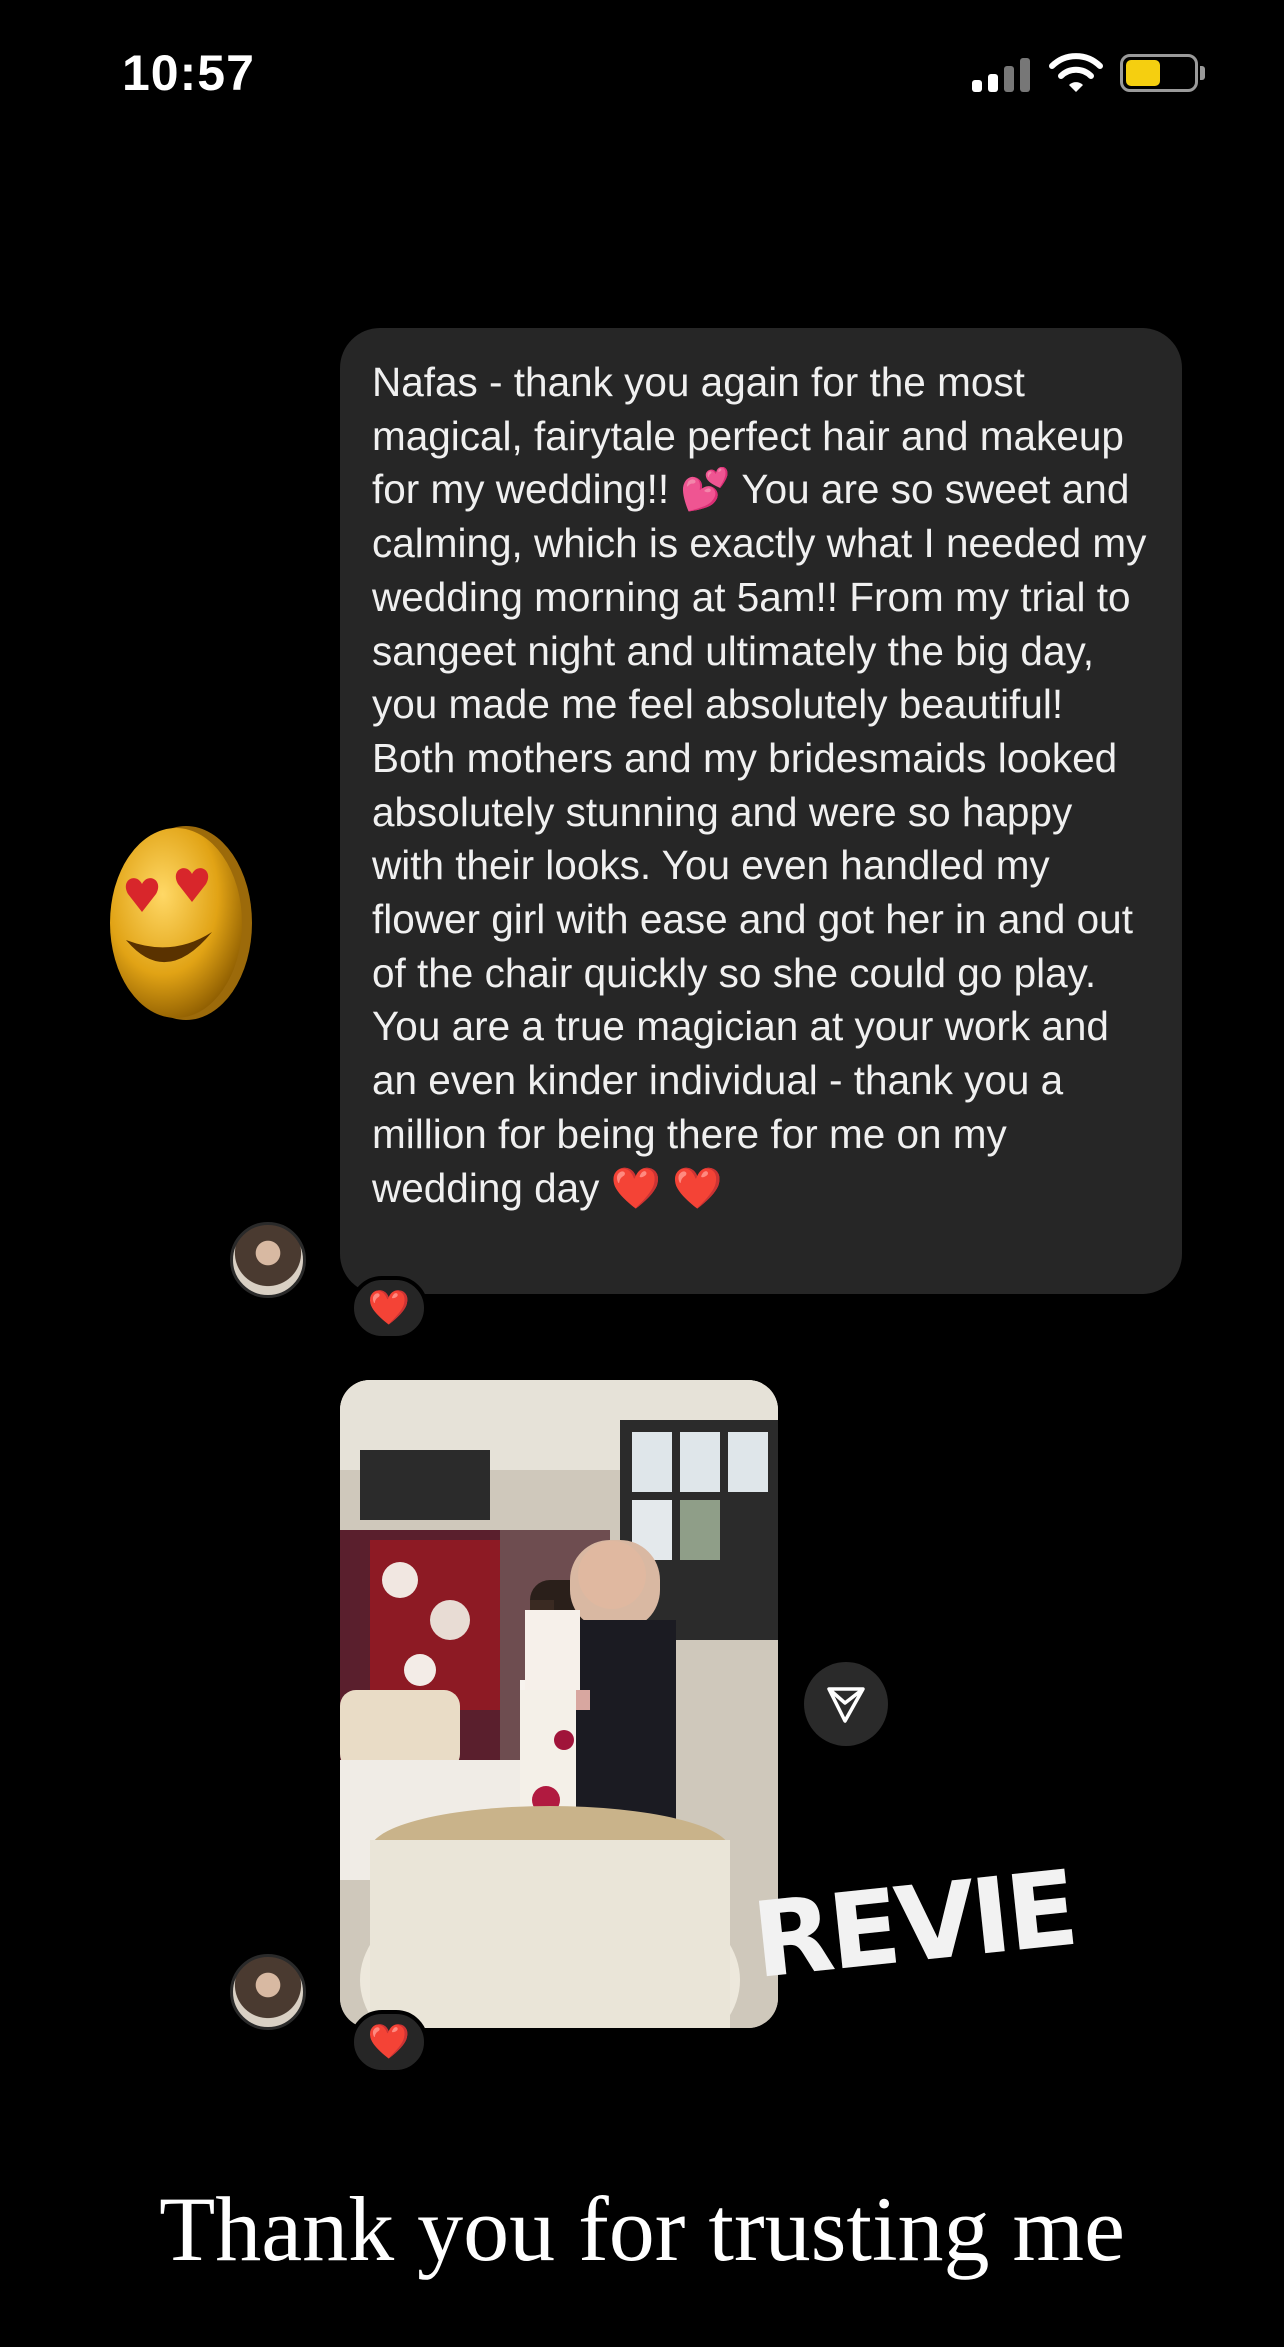 The width and height of the screenshot is (1284, 2347). Describe the element at coordinates (642, 2229) in the screenshot. I see `story-caption: Thank you for trusting me` at that location.